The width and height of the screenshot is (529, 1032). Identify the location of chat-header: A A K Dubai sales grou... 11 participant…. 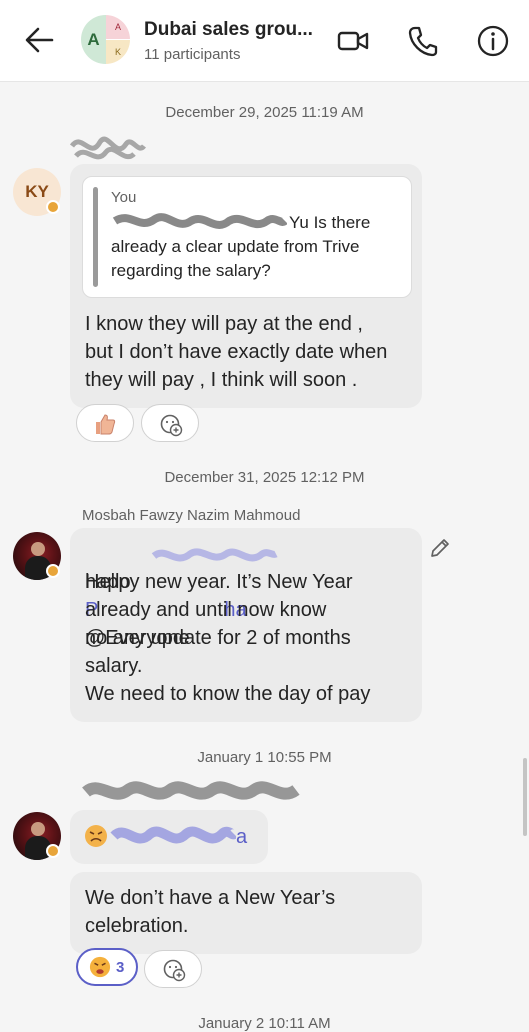
(264, 41).